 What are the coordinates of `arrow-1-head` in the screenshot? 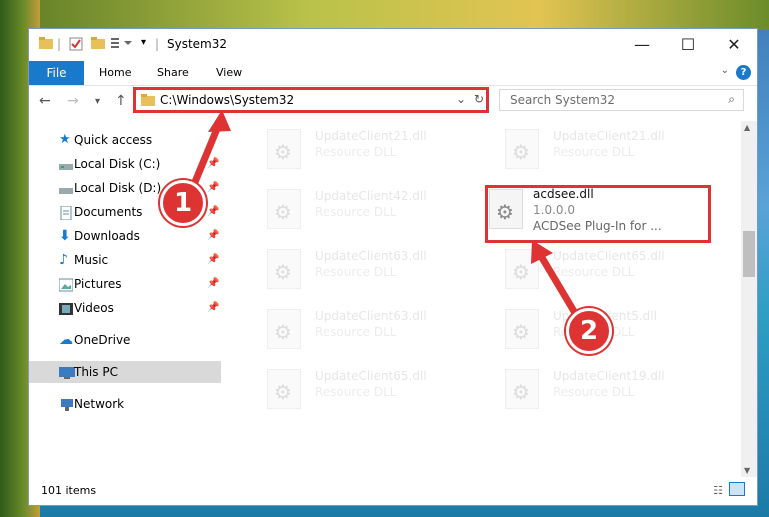 It's located at (219, 121).